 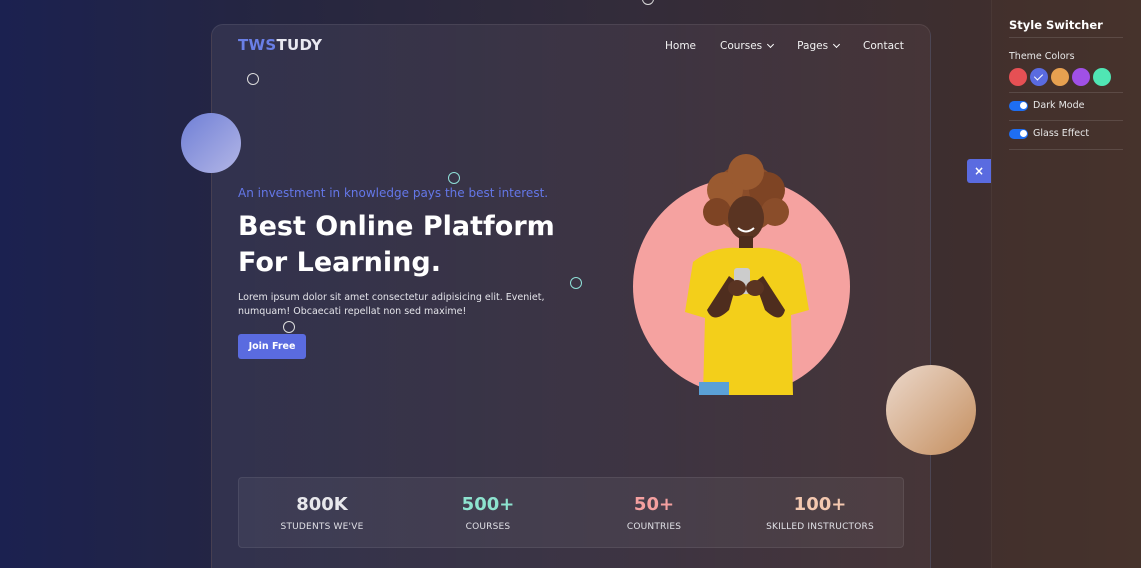 What do you see at coordinates (979, 171) in the screenshot?
I see `close-icon: ×` at bounding box center [979, 171].